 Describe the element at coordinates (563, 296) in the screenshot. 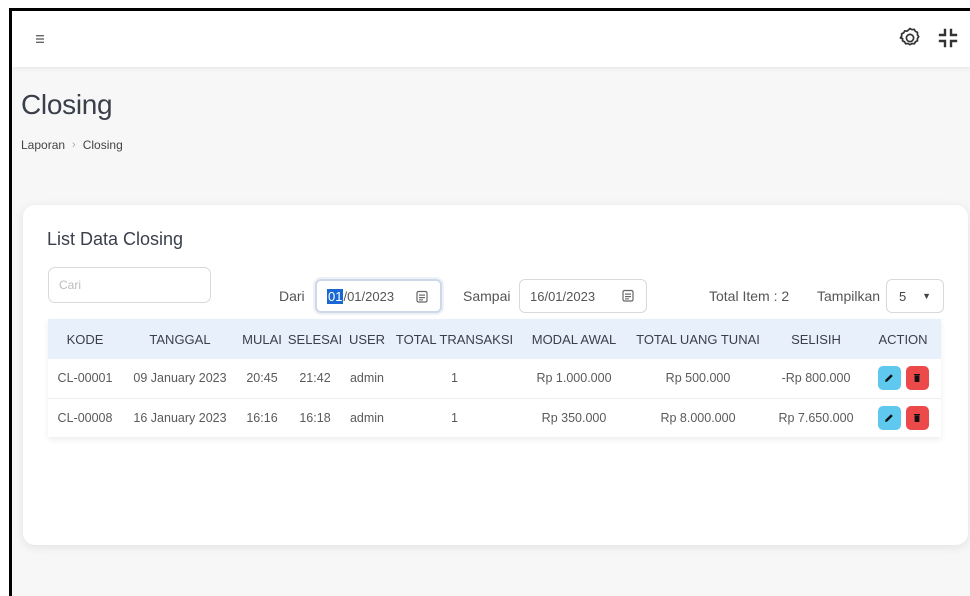

I see `to-date-text: 16/01/2023` at that location.